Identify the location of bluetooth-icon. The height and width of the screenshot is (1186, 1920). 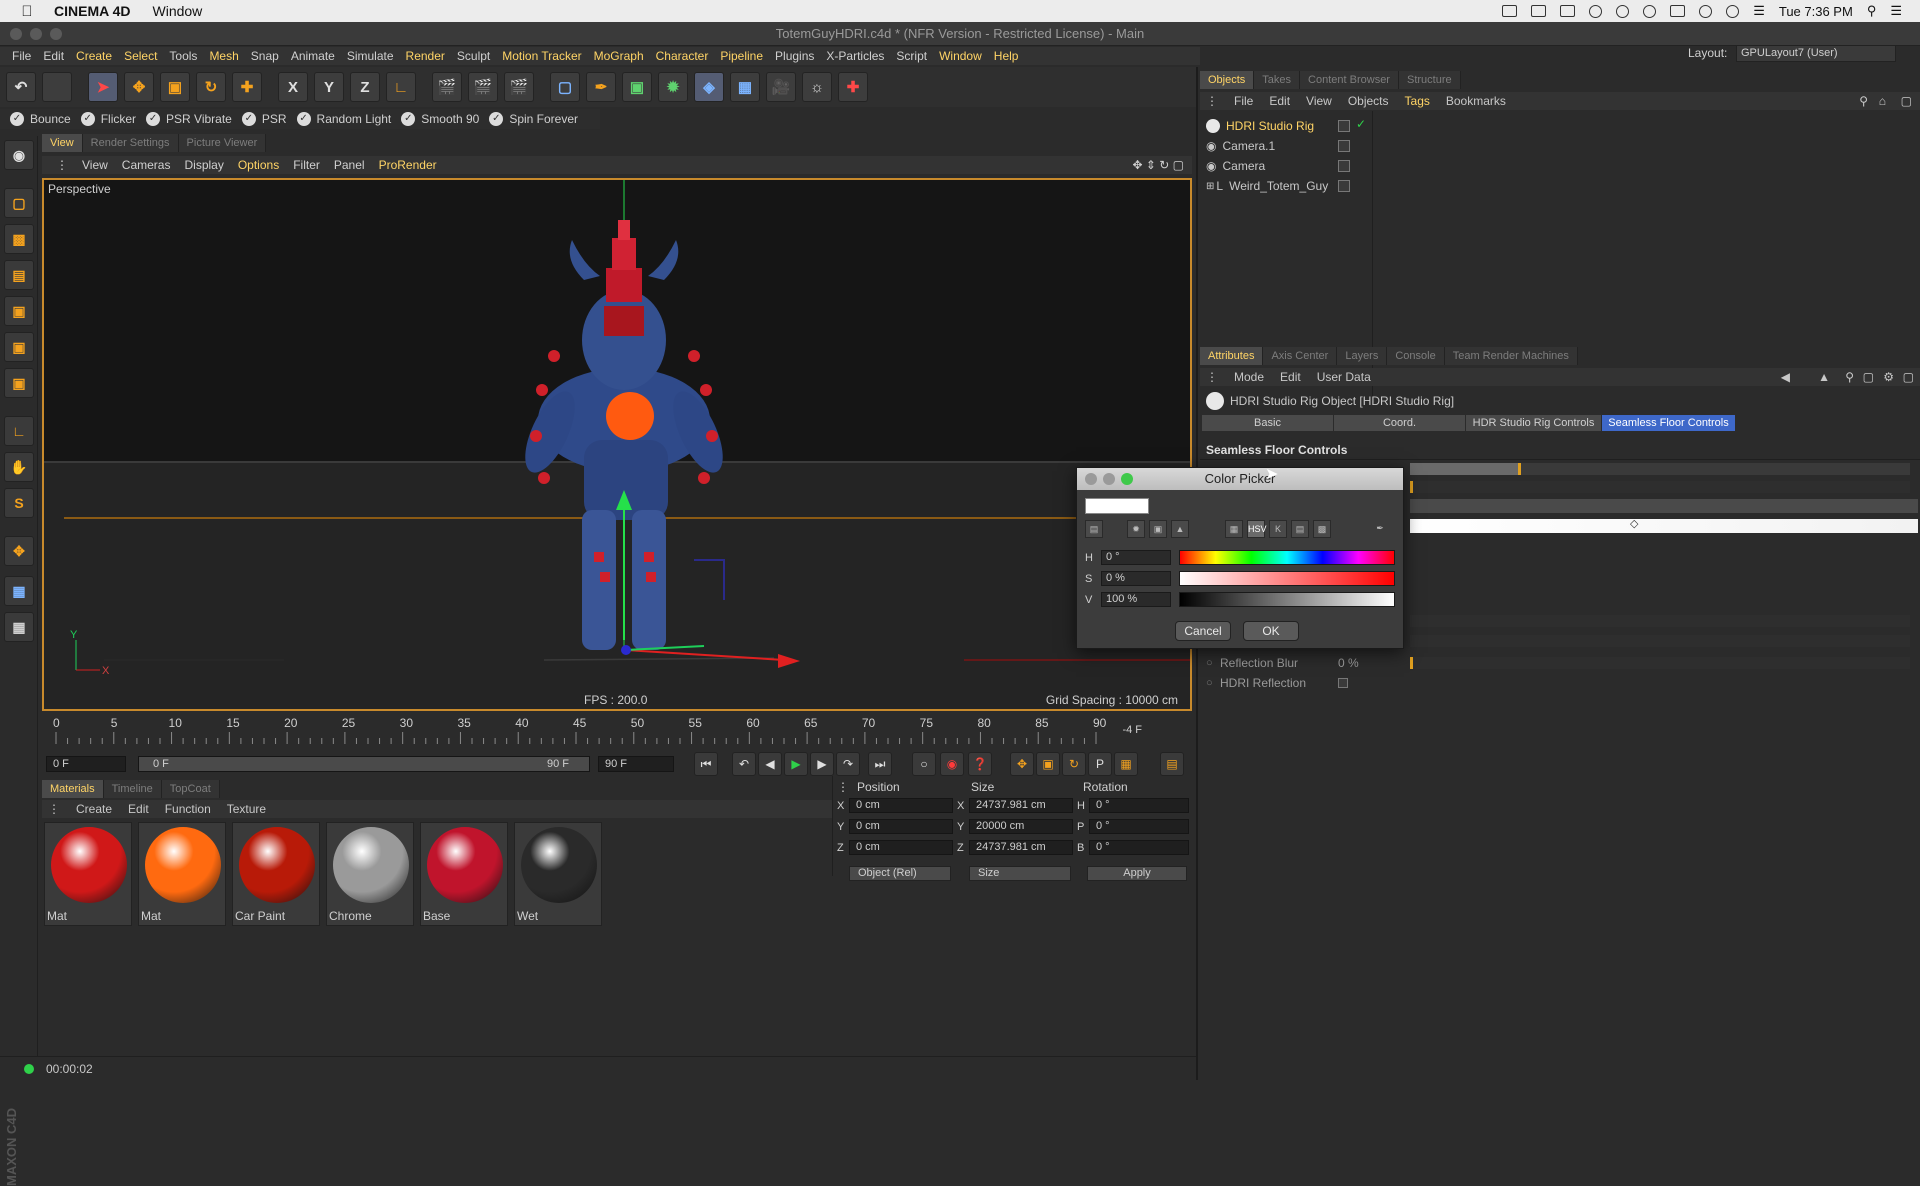
(1733, 11).